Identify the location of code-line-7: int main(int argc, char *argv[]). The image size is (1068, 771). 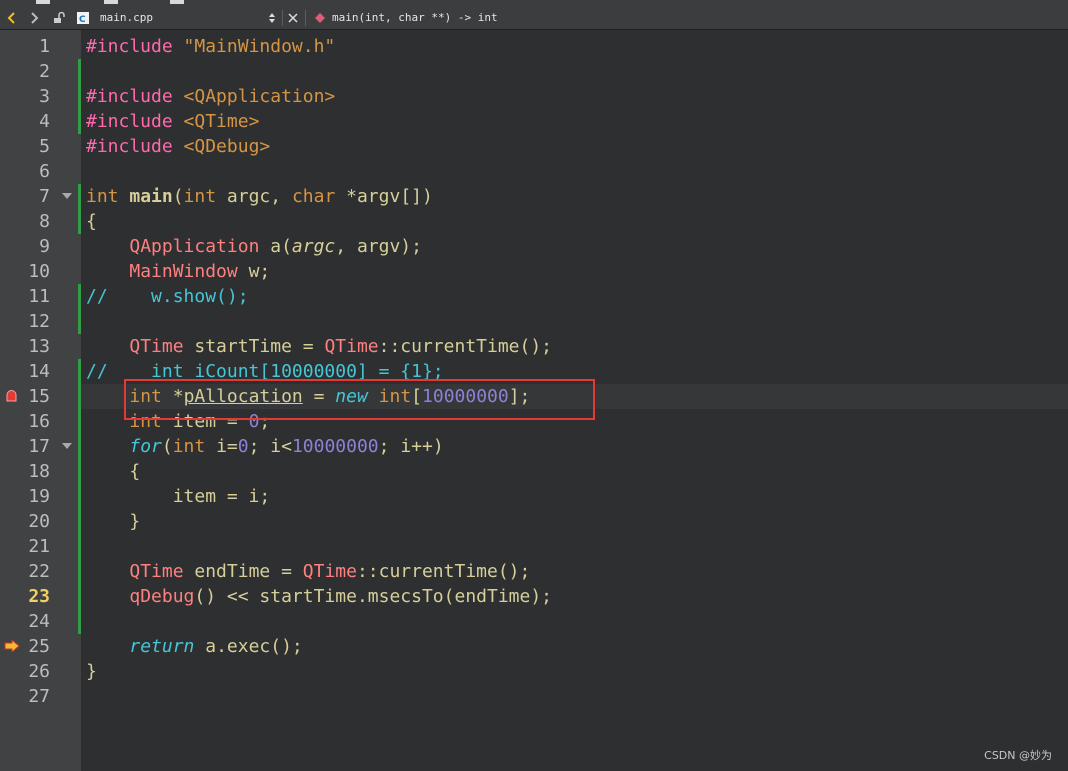
(259, 196).